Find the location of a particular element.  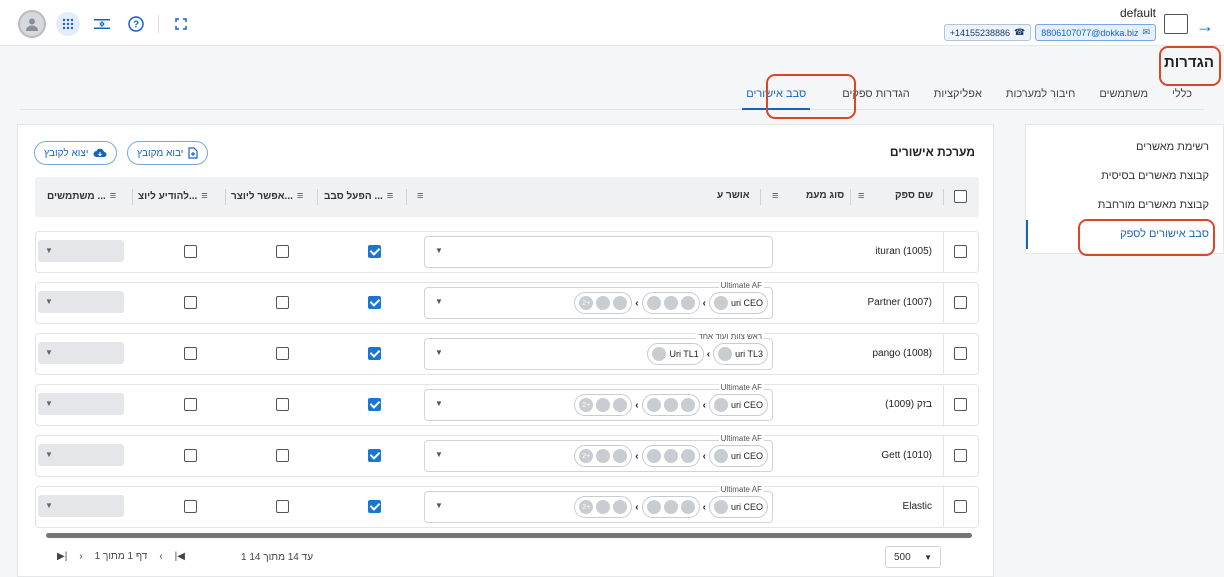

sidebar-item-extended-group: קבוצת מאשרים מורחבת is located at coordinates (1124, 205).